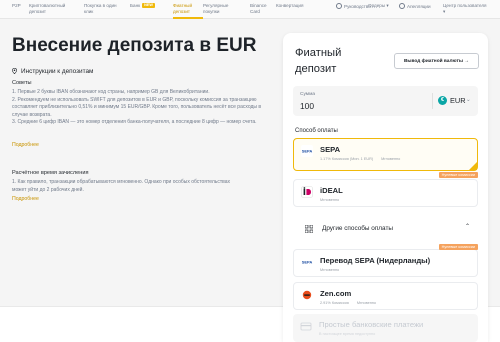 Image resolution: width=500 pixels, height=342 pixels. I want to click on payment-method-label: Способ оплаты, so click(316, 131).